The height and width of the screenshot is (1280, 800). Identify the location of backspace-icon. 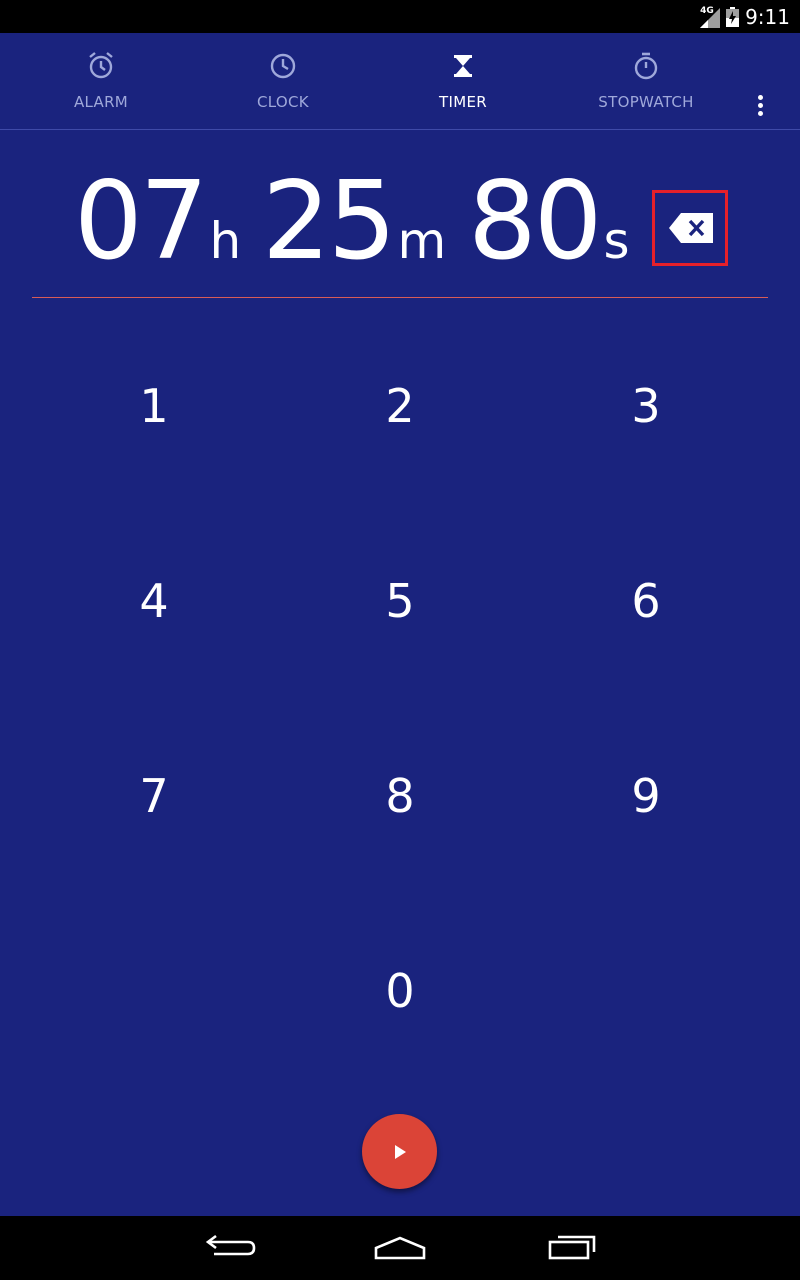
(691, 228).